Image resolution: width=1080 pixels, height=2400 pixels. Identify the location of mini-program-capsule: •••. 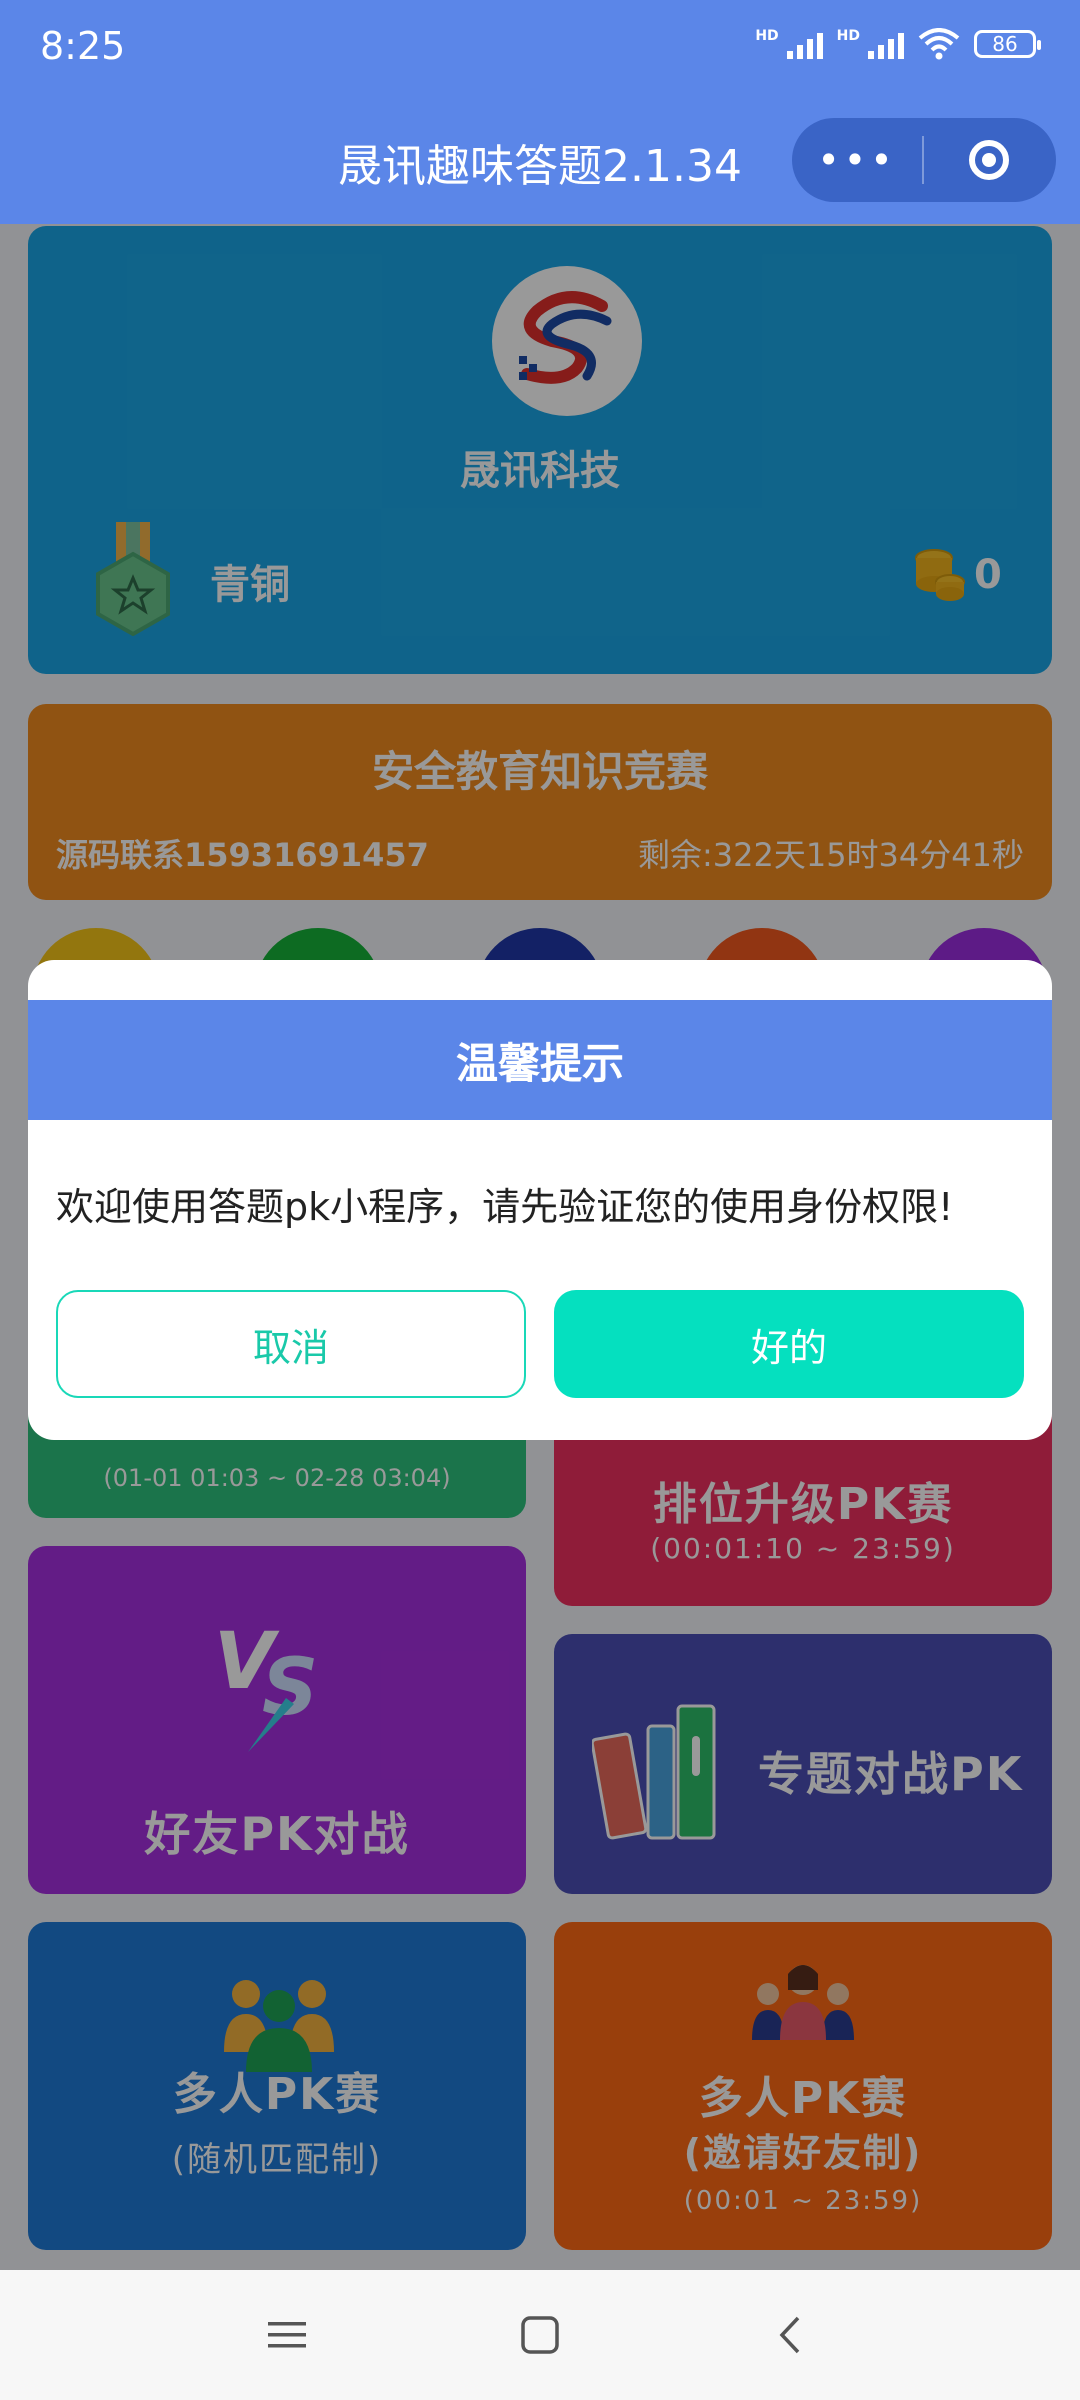
(924, 160).